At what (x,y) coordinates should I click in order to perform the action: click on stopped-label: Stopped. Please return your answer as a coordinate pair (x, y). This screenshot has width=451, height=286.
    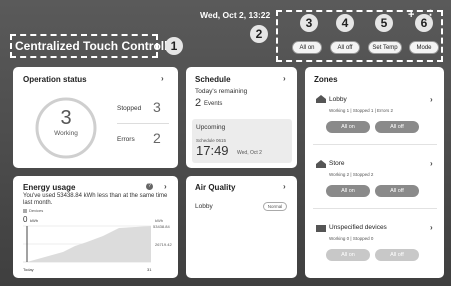
    Looking at the image, I should click on (129, 108).